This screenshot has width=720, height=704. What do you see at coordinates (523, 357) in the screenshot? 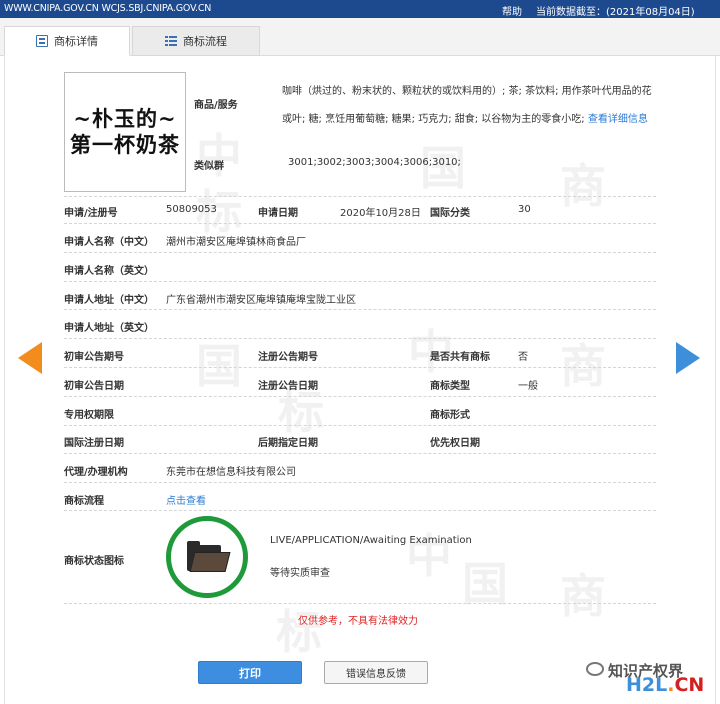
I see `shared-mark-value: 否` at bounding box center [523, 357].